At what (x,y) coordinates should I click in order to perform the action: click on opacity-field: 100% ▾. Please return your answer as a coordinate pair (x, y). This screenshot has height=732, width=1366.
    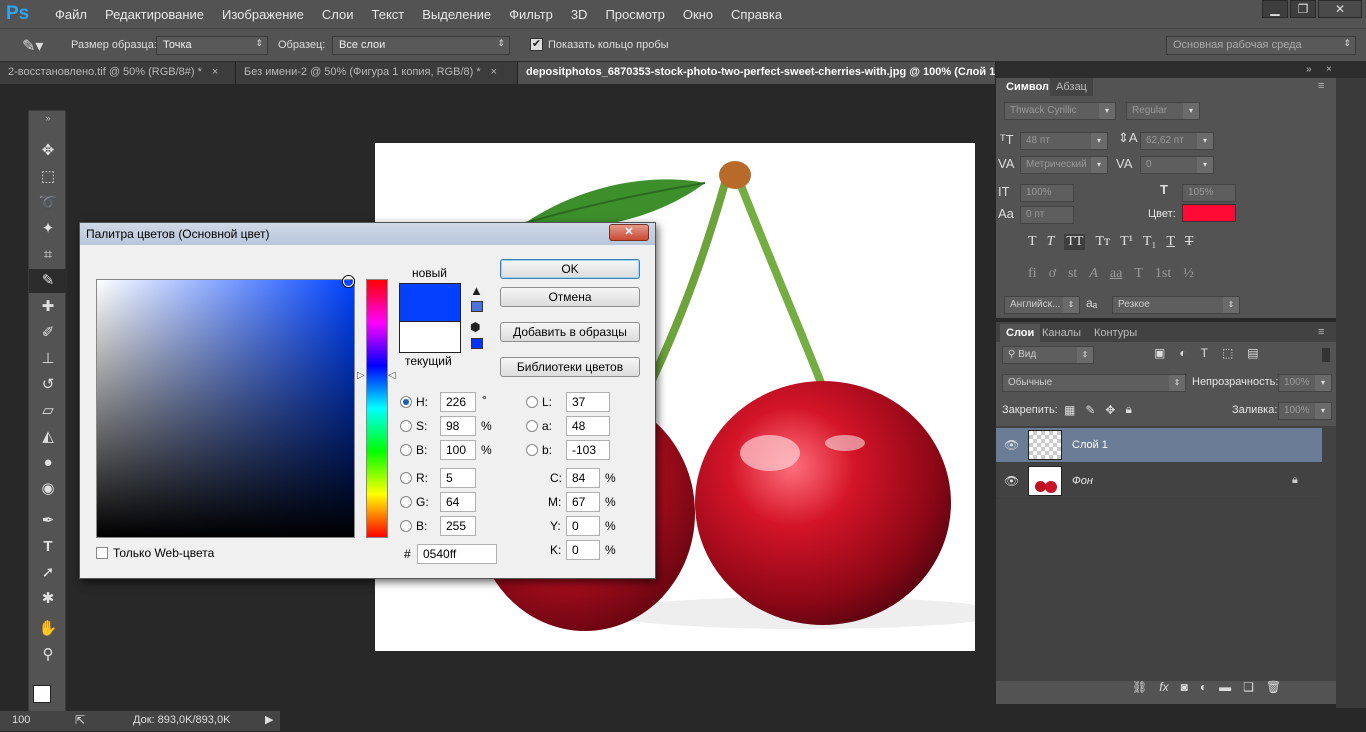
    Looking at the image, I should click on (1305, 383).